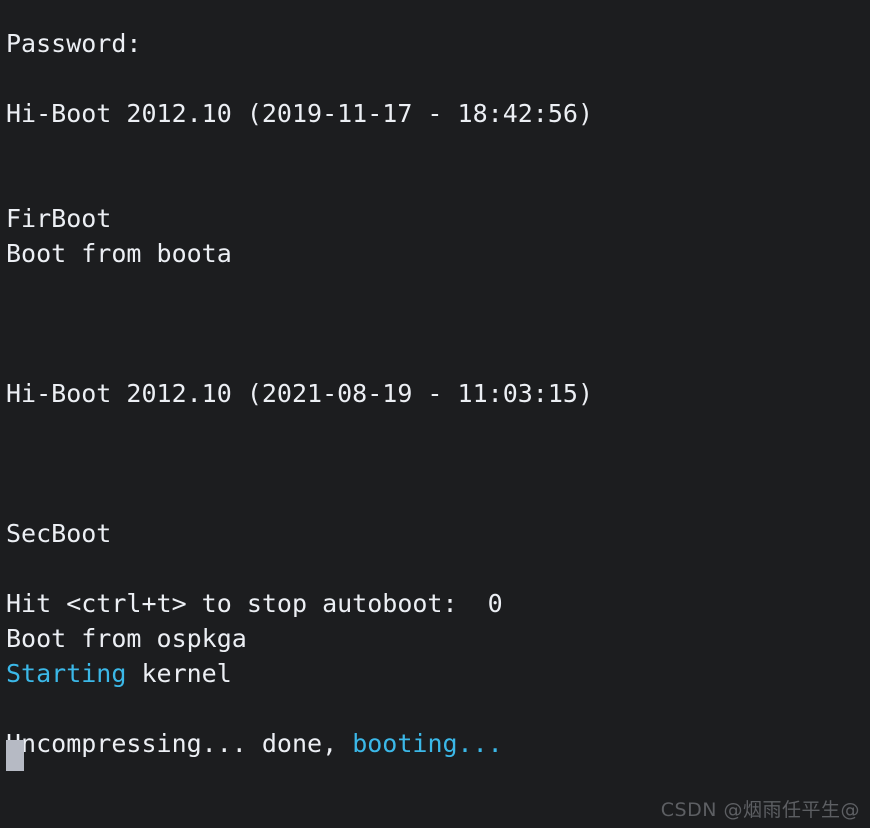 This screenshot has height=828, width=870. Describe the element at coordinates (760, 810) in the screenshot. I see `csdn-watermark: CSDN @烟雨任平生@` at that location.